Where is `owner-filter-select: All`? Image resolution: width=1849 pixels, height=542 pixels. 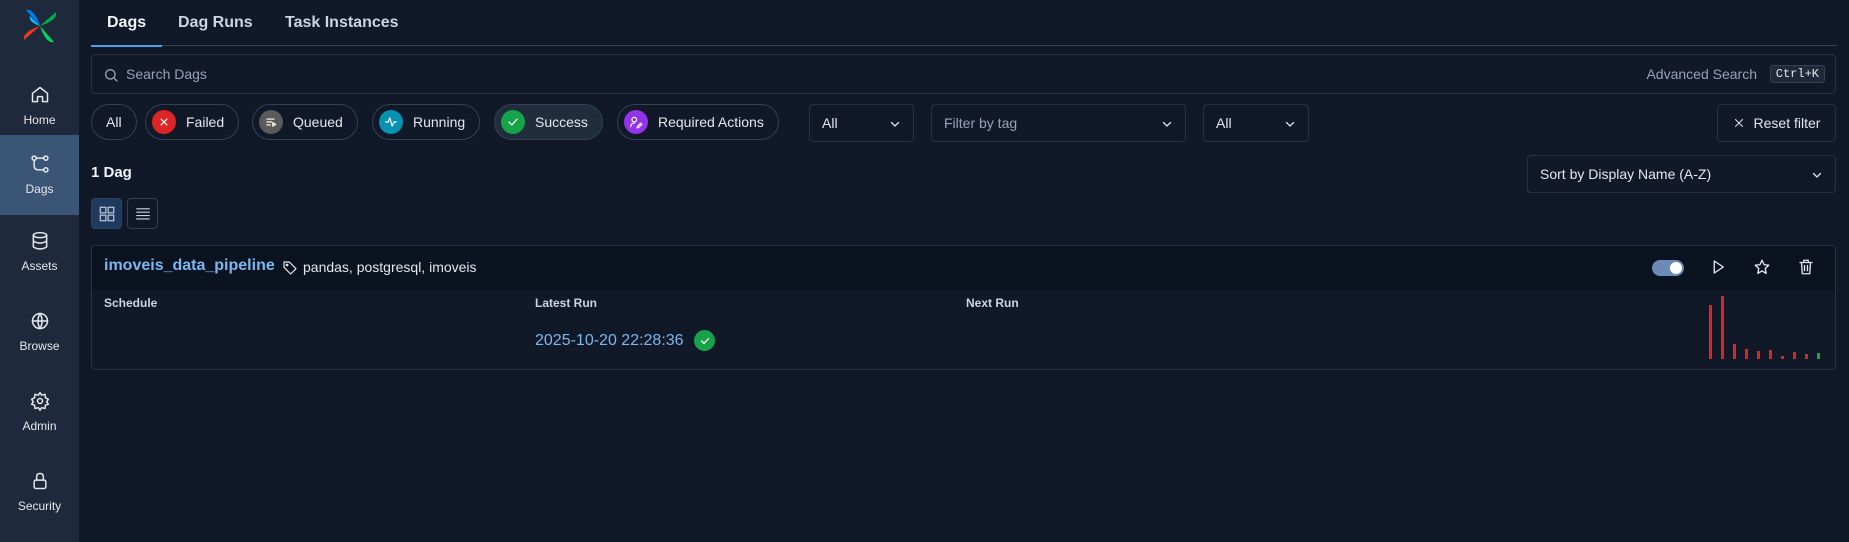
owner-filter-select: All is located at coordinates (1256, 123).